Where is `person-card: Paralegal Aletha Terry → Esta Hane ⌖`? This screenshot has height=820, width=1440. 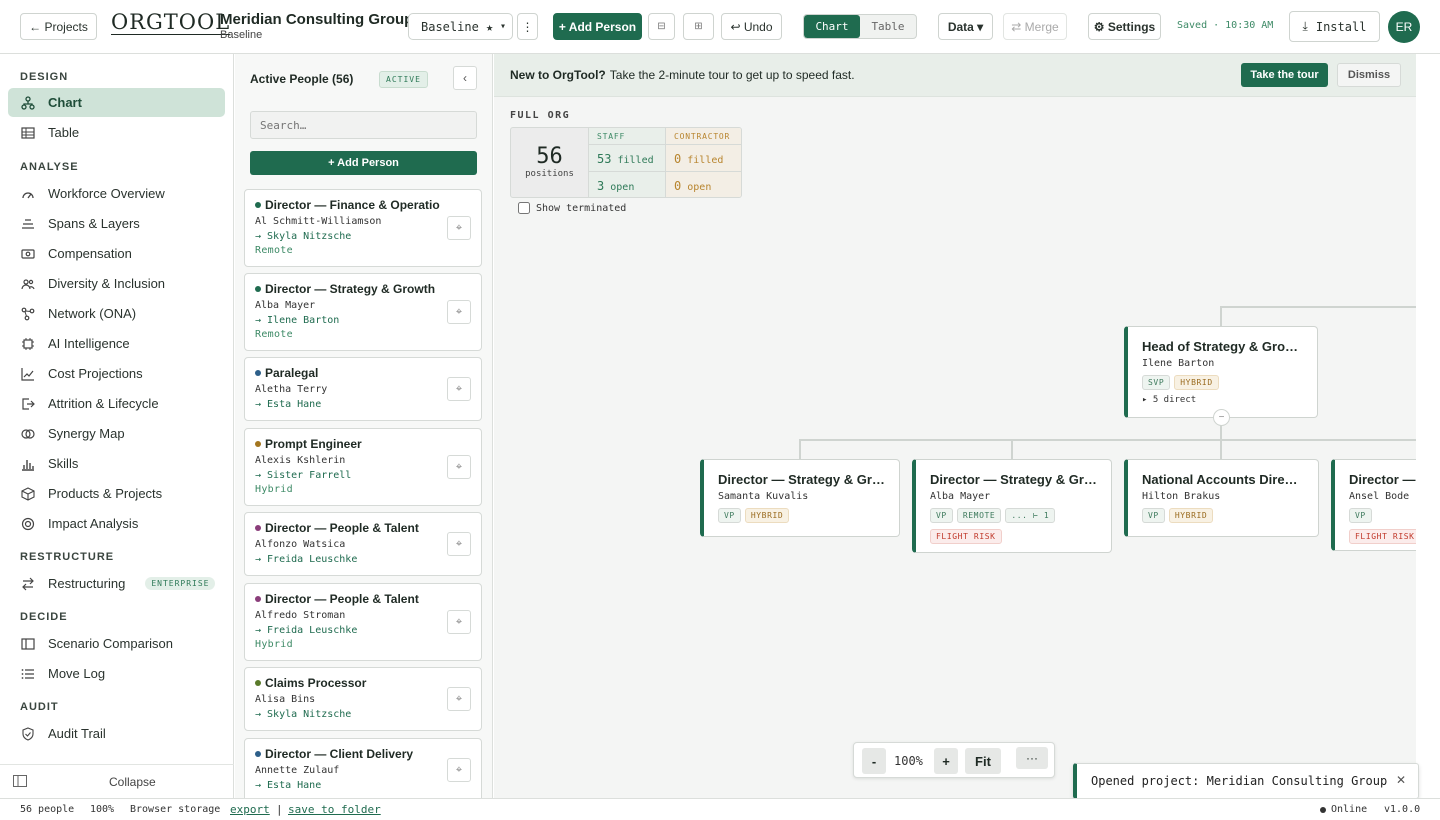
person-card: Paralegal Aletha Terry → Esta Hane ⌖ is located at coordinates (363, 389).